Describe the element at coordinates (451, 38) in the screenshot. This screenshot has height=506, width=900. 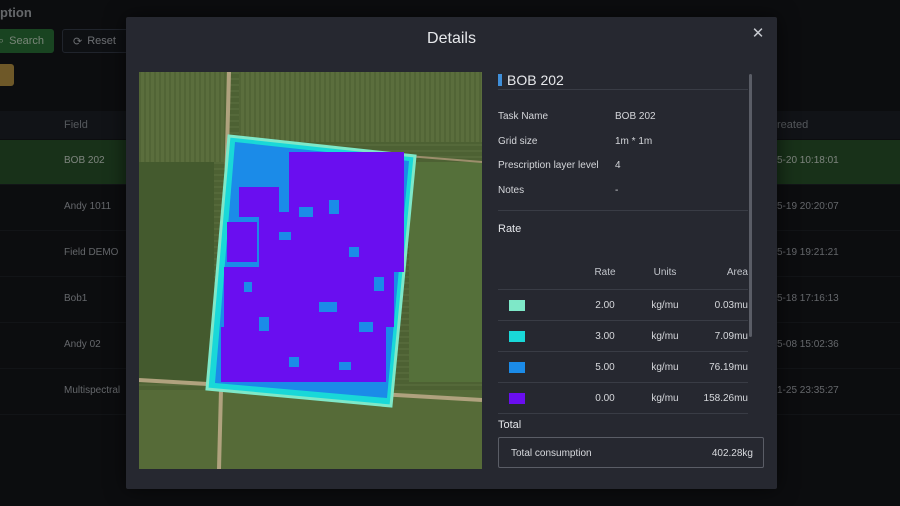
I see `modal-title: Details` at that location.